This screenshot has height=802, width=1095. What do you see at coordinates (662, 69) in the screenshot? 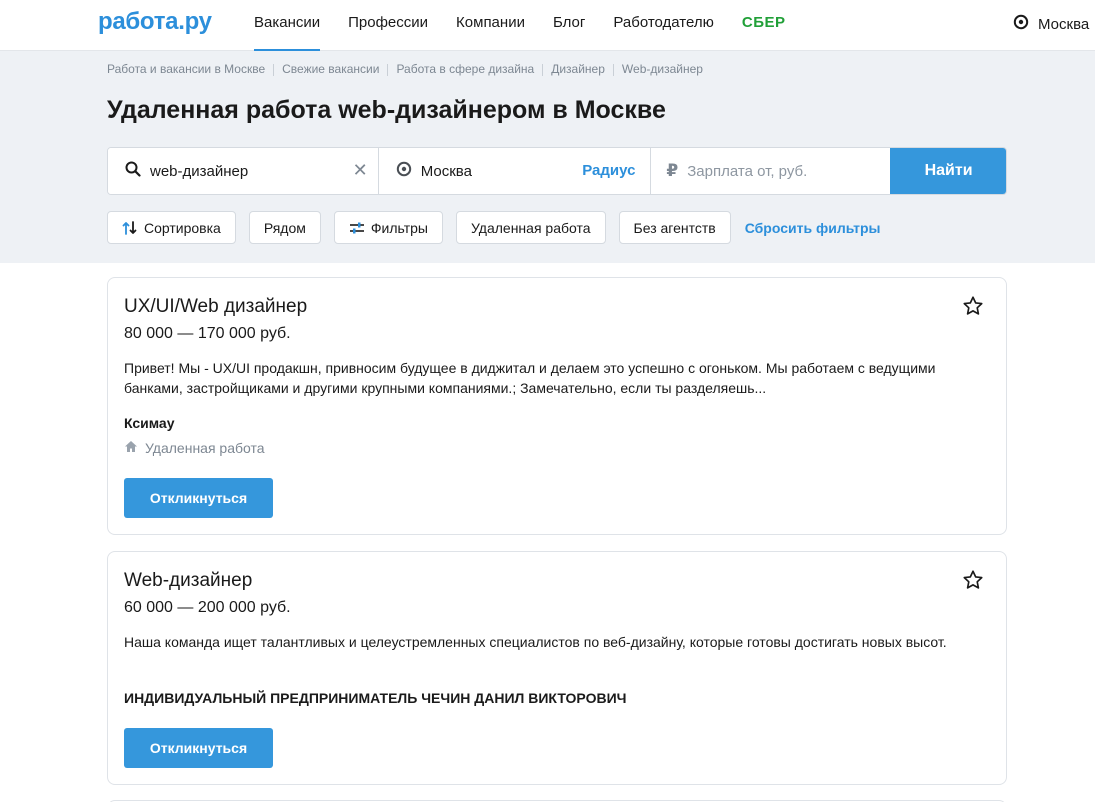
I see `breadcrumb-item: Web-дизайнер` at bounding box center [662, 69].